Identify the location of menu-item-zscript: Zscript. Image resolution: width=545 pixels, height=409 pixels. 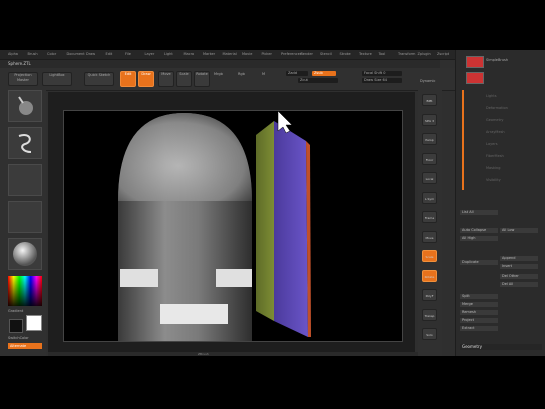
(443, 54).